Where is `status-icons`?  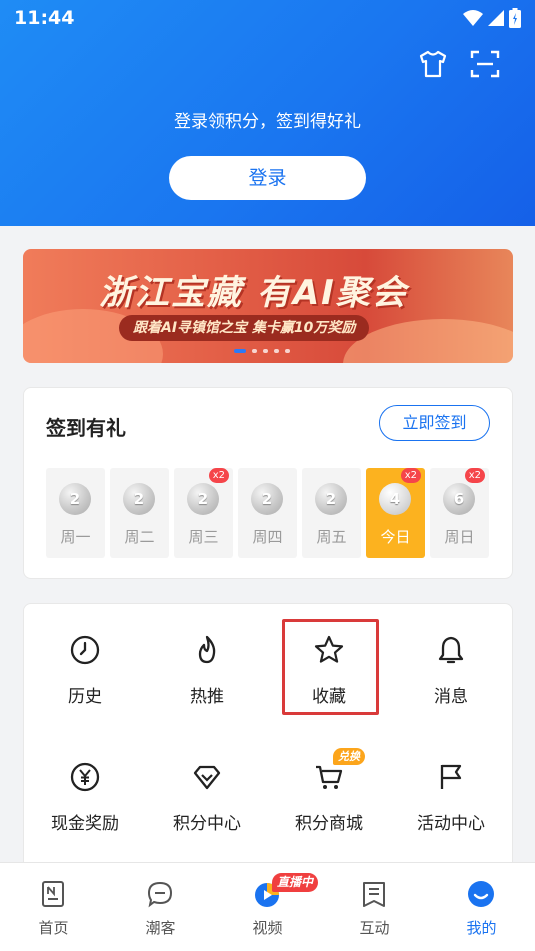
status-icons is located at coordinates (492, 18).